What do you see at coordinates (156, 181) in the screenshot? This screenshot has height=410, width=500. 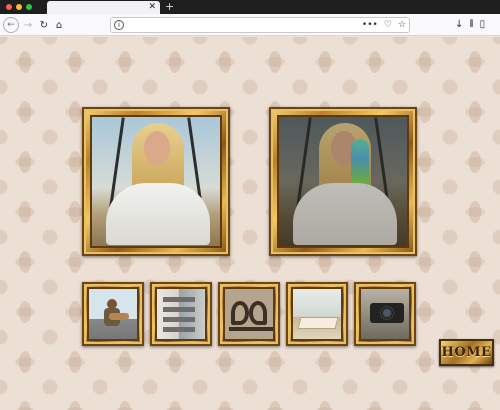 I see `photo-original` at bounding box center [156, 181].